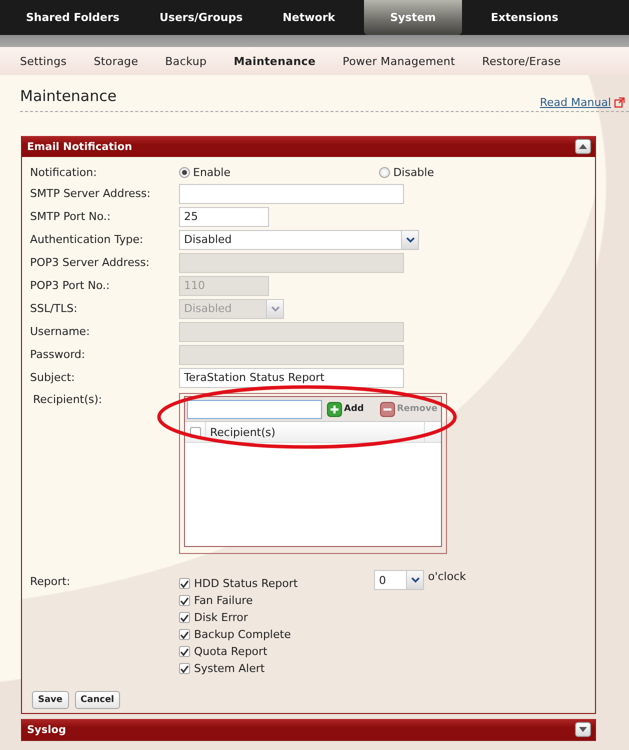  I want to click on report-checkbox: HDD Status Report, so click(276, 583).